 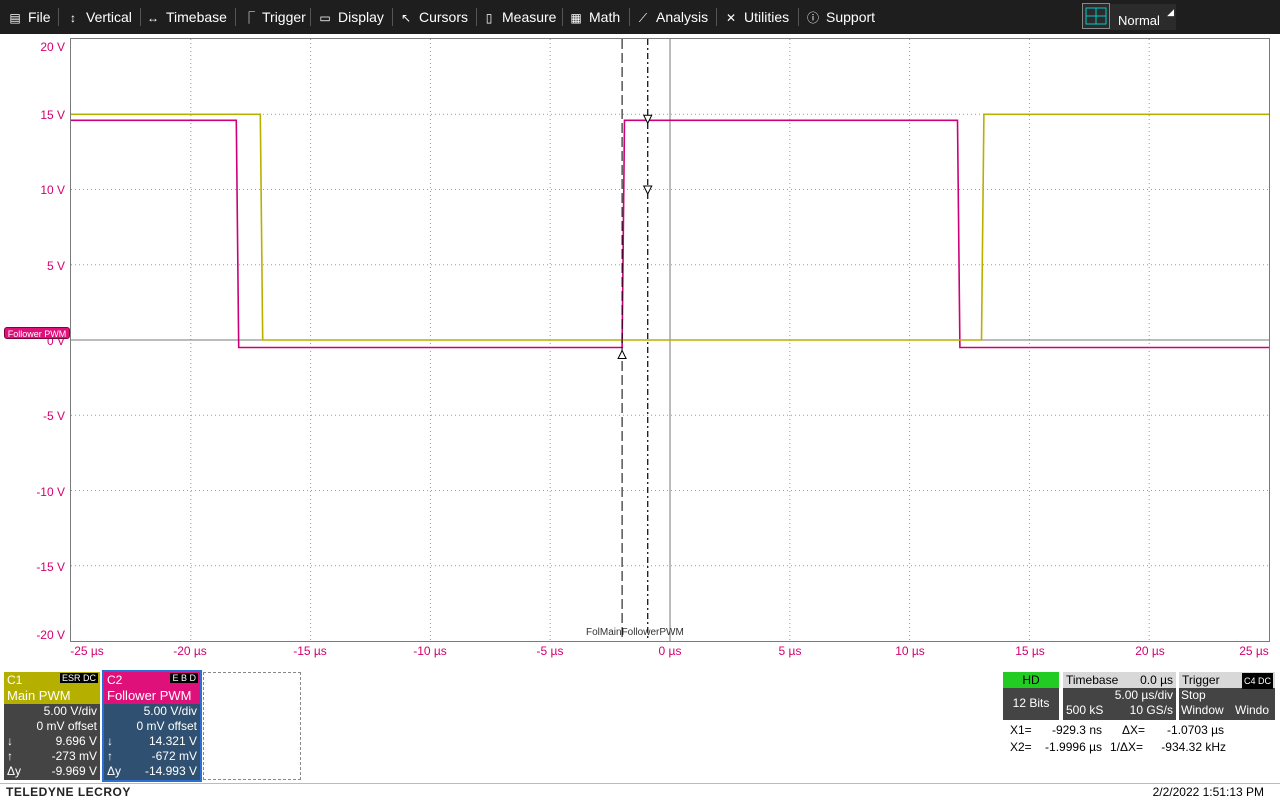 I want to click on channel-name: Main PWM, so click(x=39, y=695).